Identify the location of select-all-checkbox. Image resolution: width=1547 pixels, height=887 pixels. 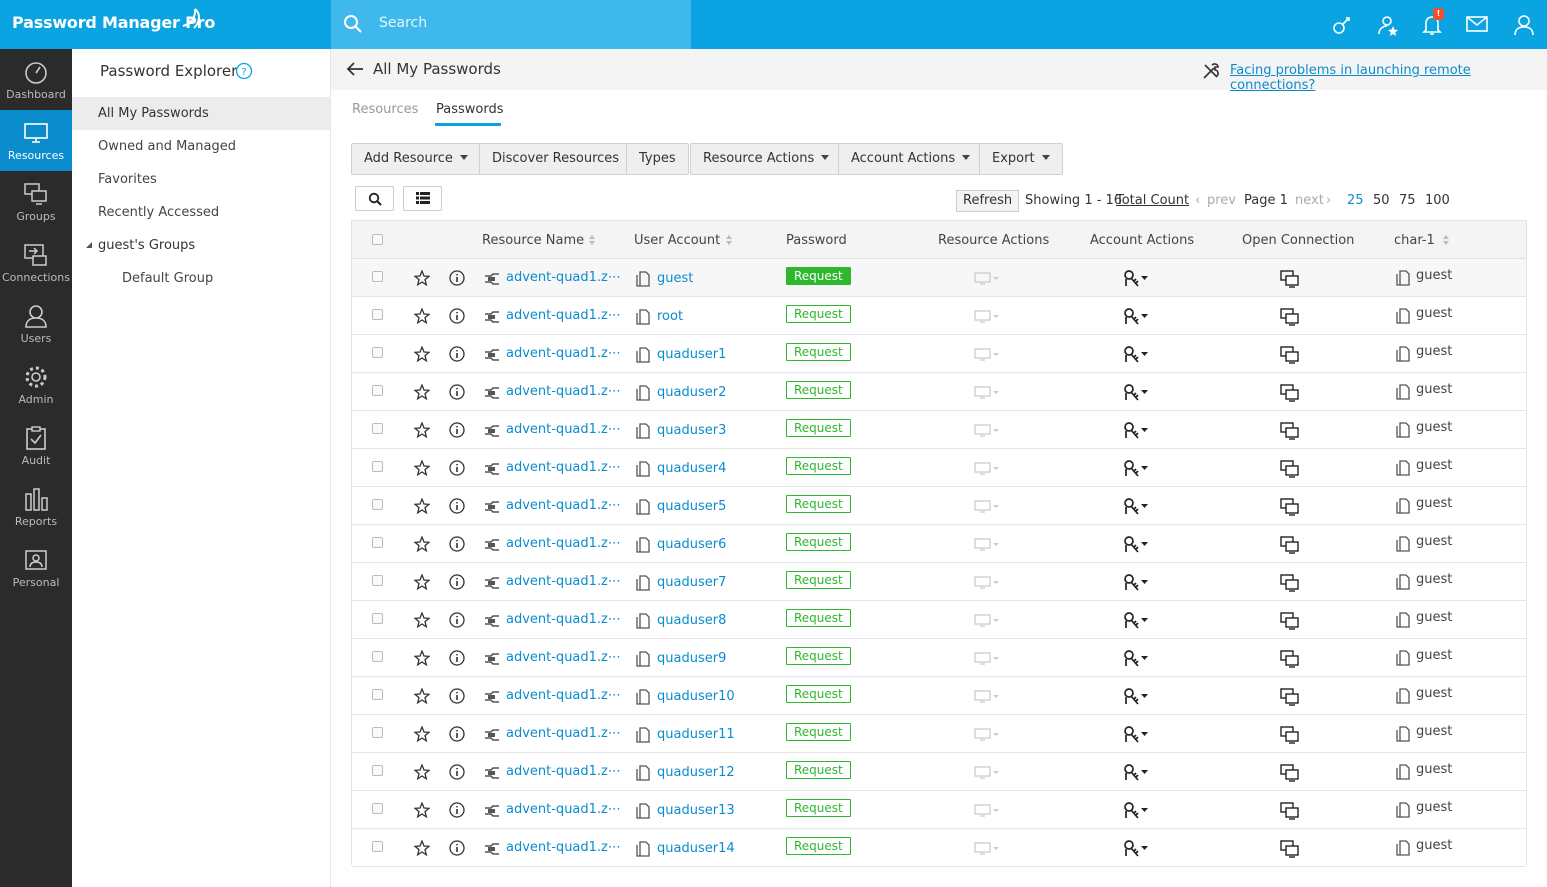
(377, 239).